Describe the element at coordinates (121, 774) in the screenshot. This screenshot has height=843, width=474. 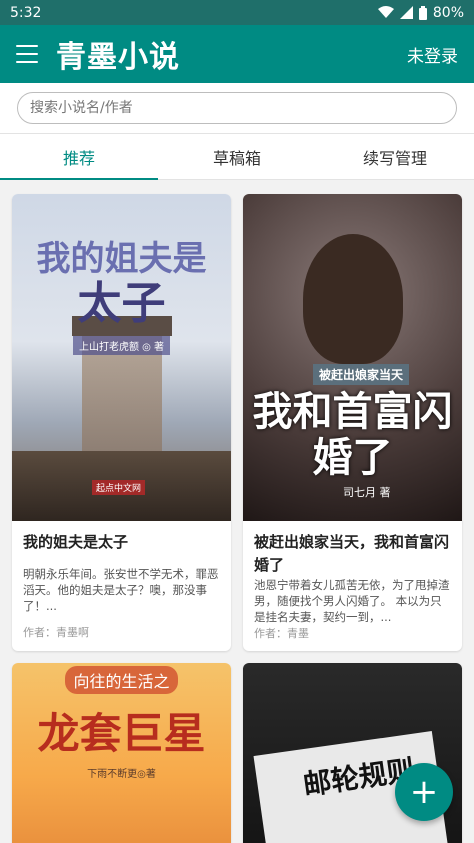
I see `cover-author: 下雨不断更◎著` at that location.